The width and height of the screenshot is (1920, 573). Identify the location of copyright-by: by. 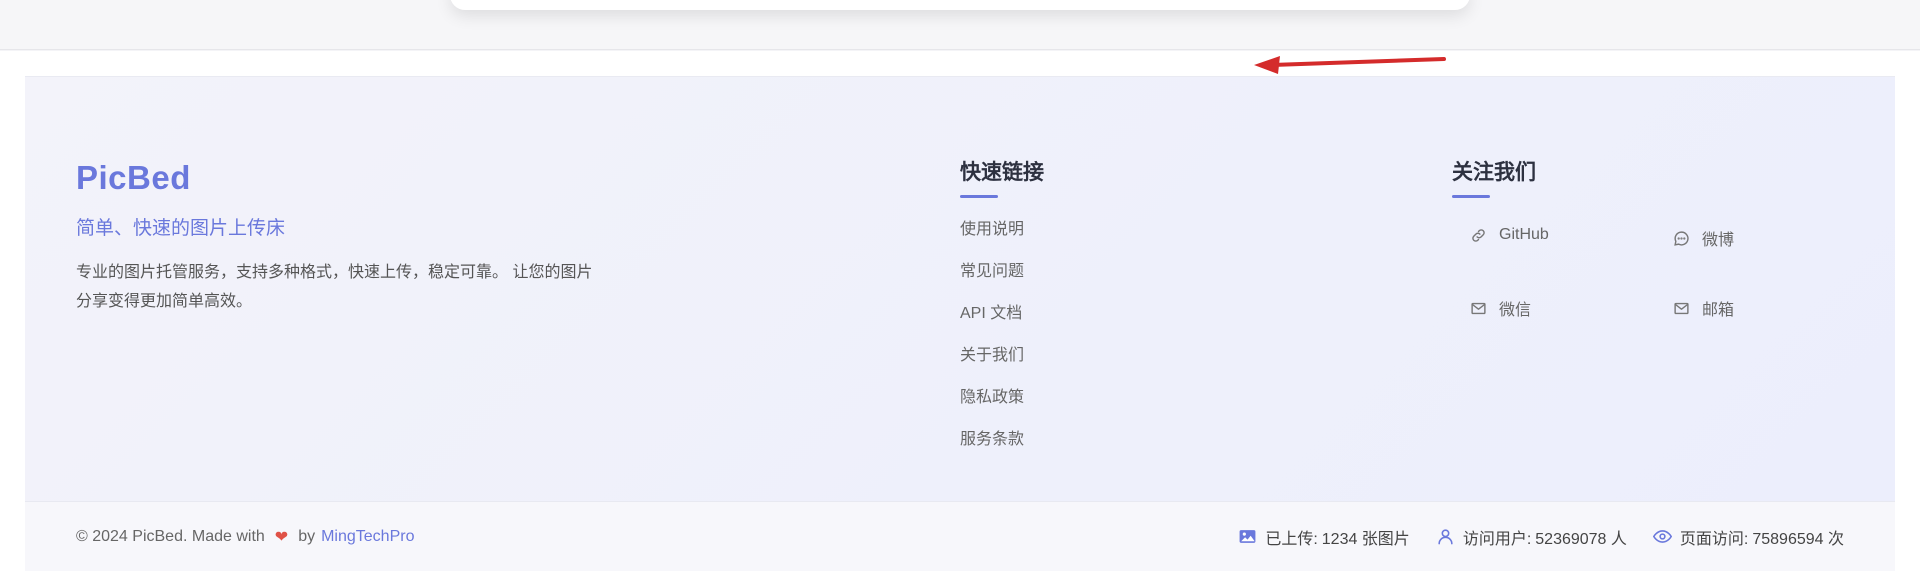
(307, 536).